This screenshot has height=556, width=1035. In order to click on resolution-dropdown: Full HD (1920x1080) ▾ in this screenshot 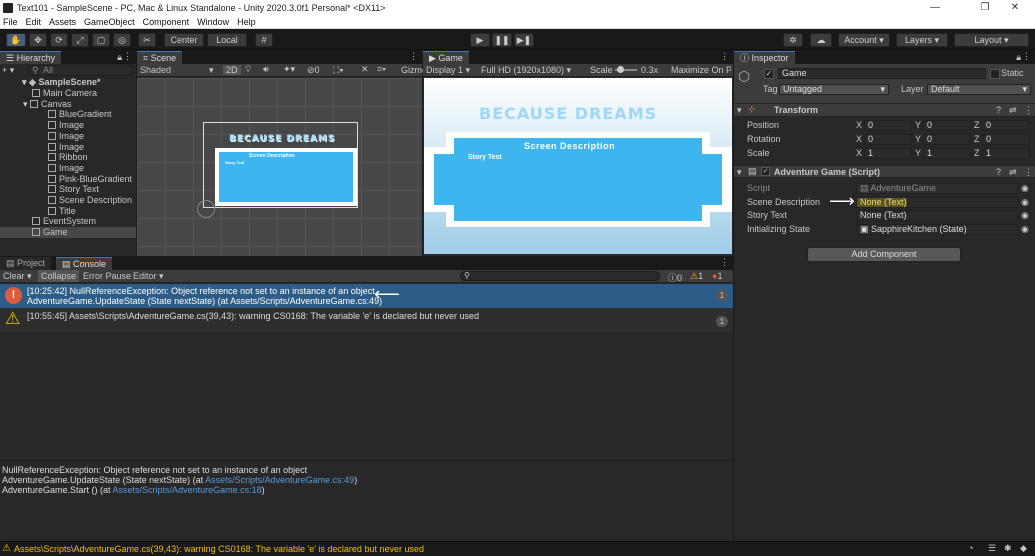, I will do `click(526, 70)`.